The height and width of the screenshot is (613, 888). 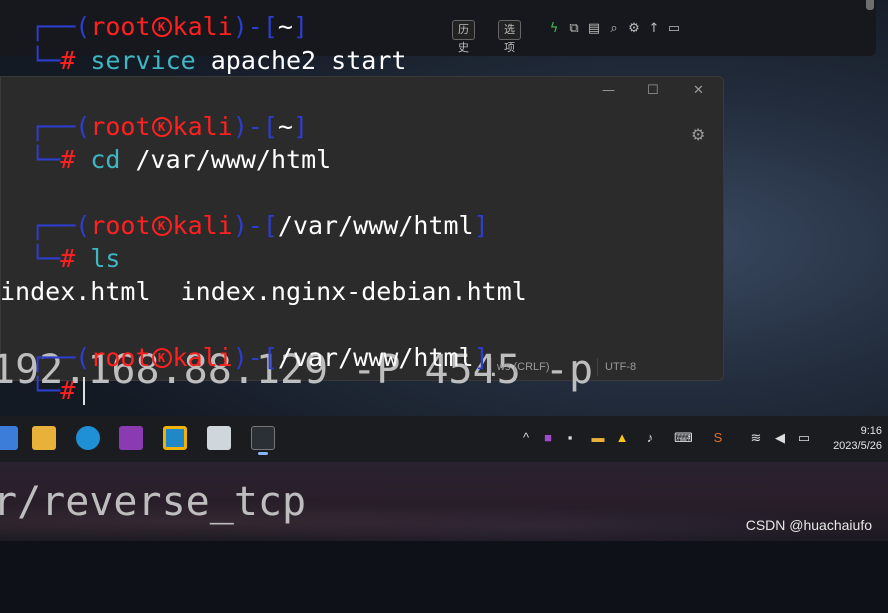 I want to click on command-args: /var/www/html, so click(x=226, y=159).